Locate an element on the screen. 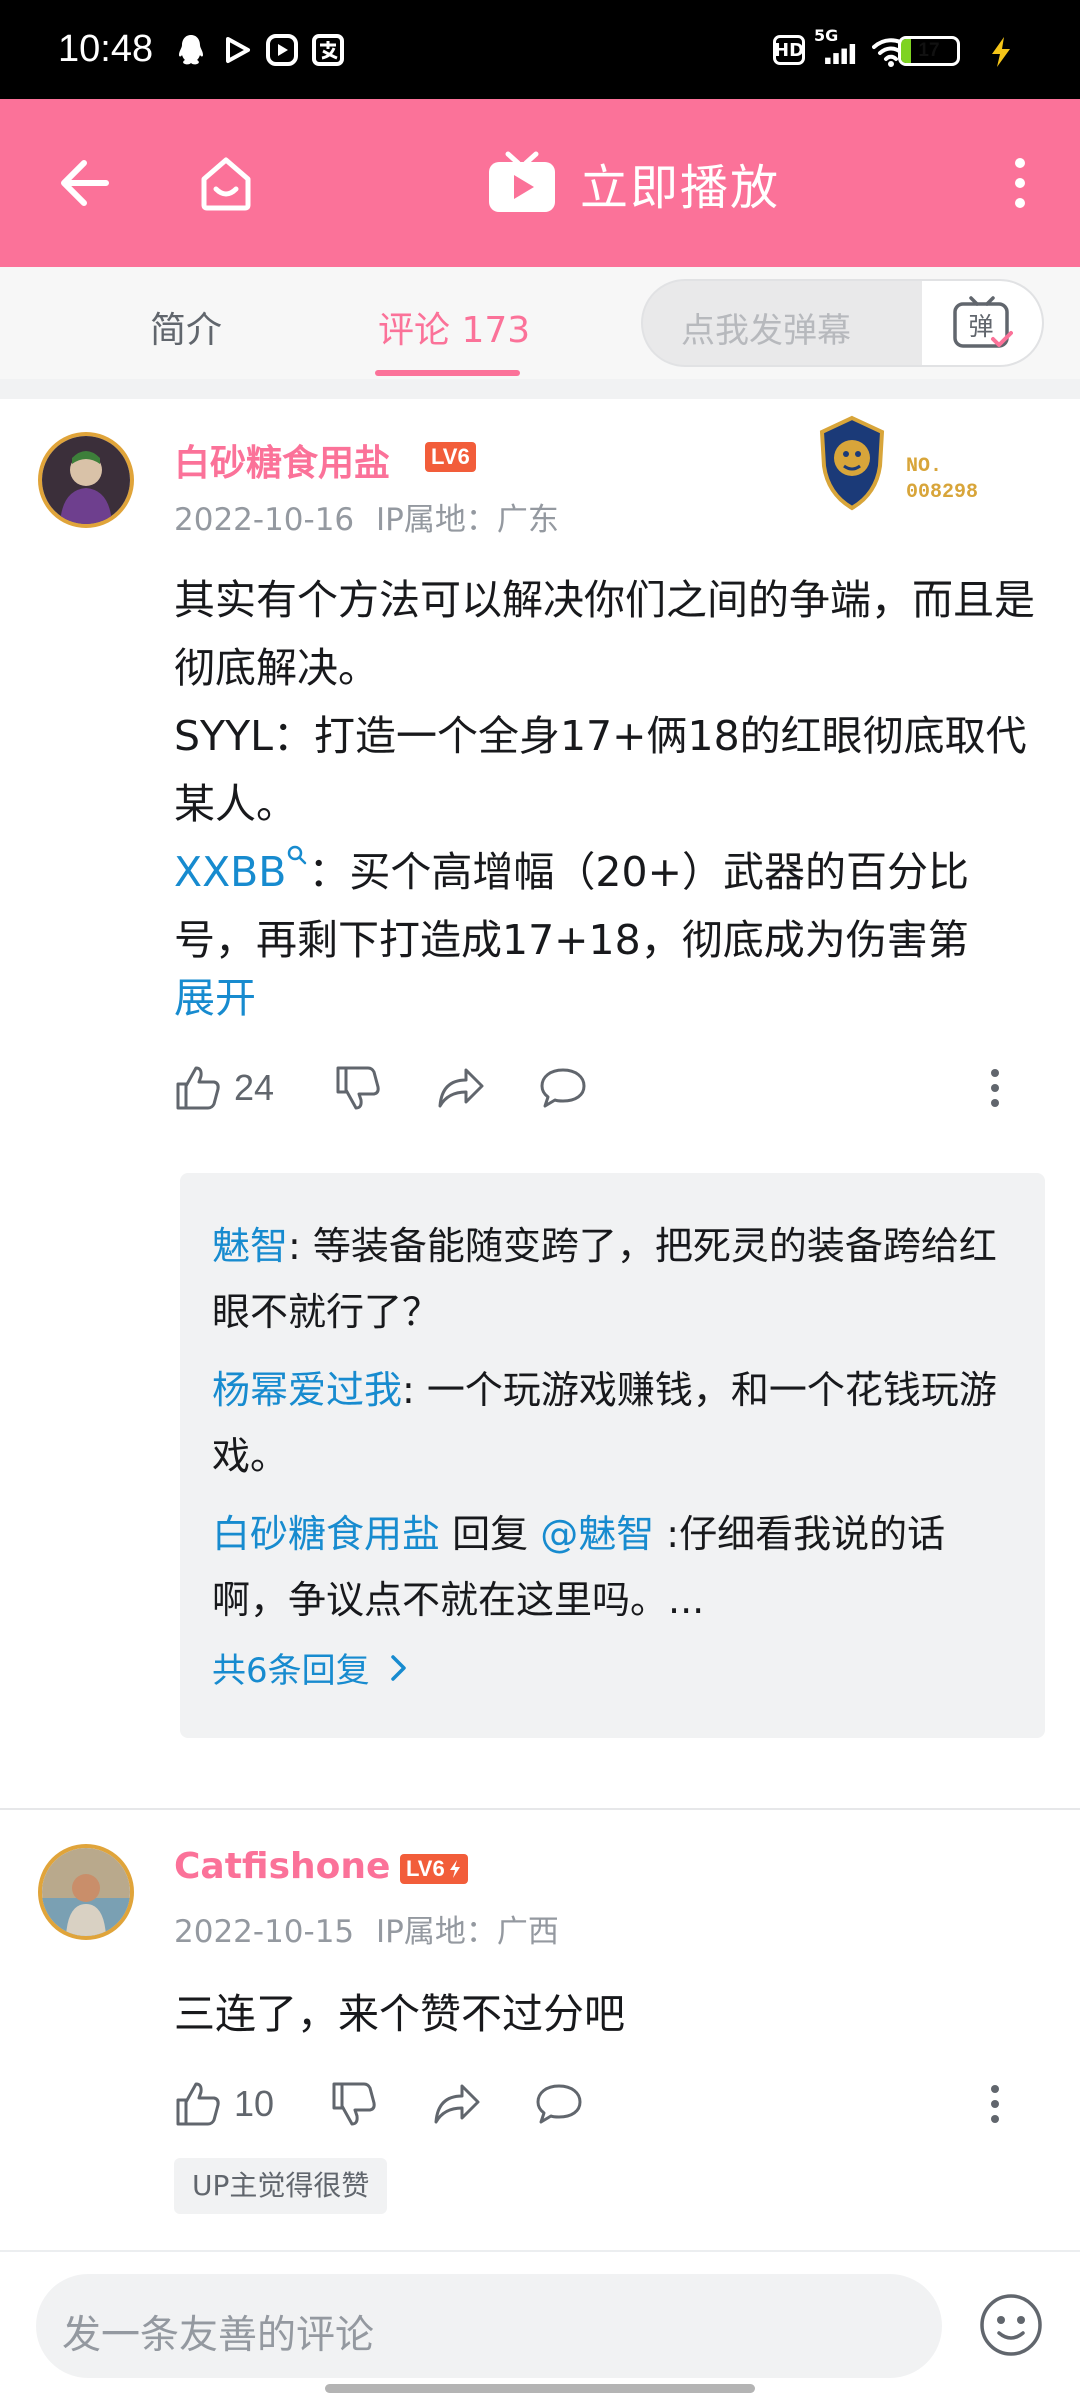  play-now-label: 立即播放 is located at coordinates (680, 188).